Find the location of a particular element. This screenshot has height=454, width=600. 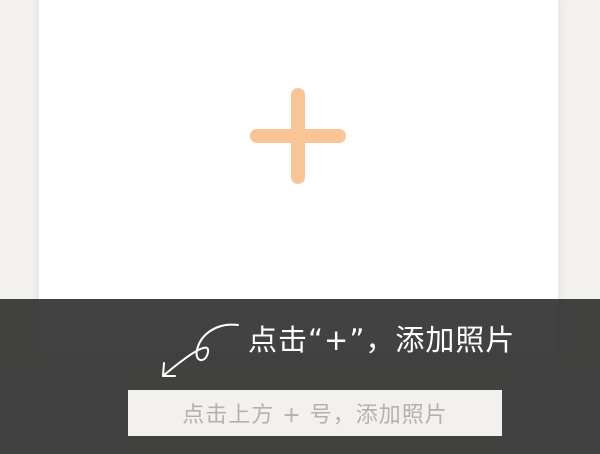

hint-bar: 点击上方 + 号，添加照片 is located at coordinates (315, 413).